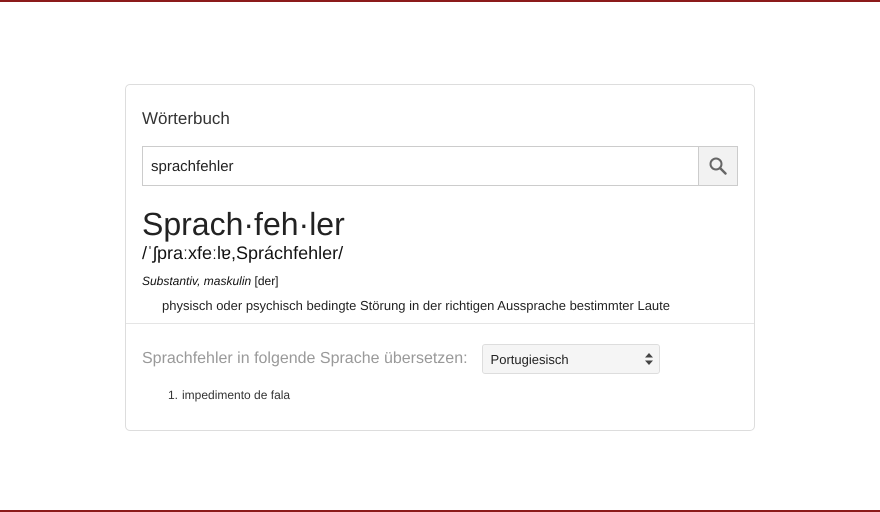 The image size is (880, 512). I want to click on definition: physisch oder psychisch bedingte Störung in der richtigen Aussprache bestimmter Laute, so click(417, 305).